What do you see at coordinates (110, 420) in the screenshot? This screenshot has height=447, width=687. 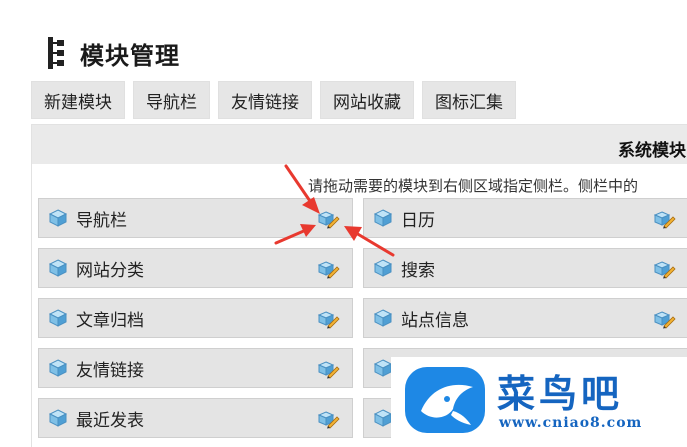 I see `module-label: 最近发表` at bounding box center [110, 420].